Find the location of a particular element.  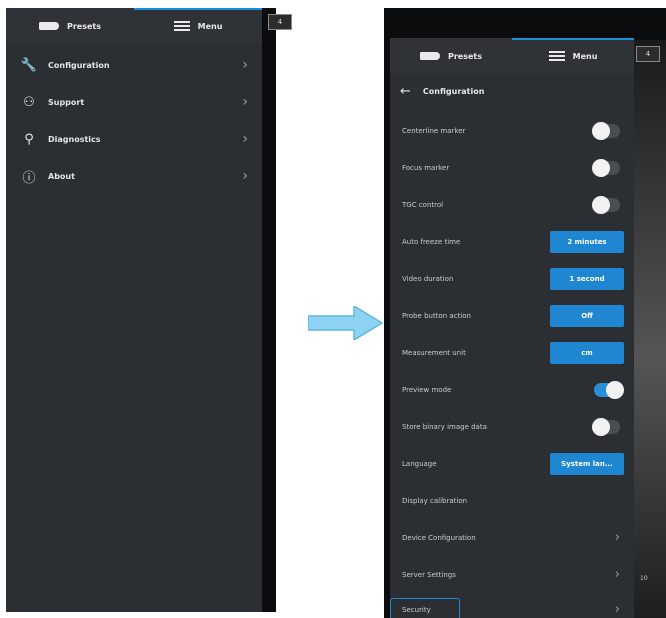

setting-label: Measurement unit is located at coordinates (434, 352).